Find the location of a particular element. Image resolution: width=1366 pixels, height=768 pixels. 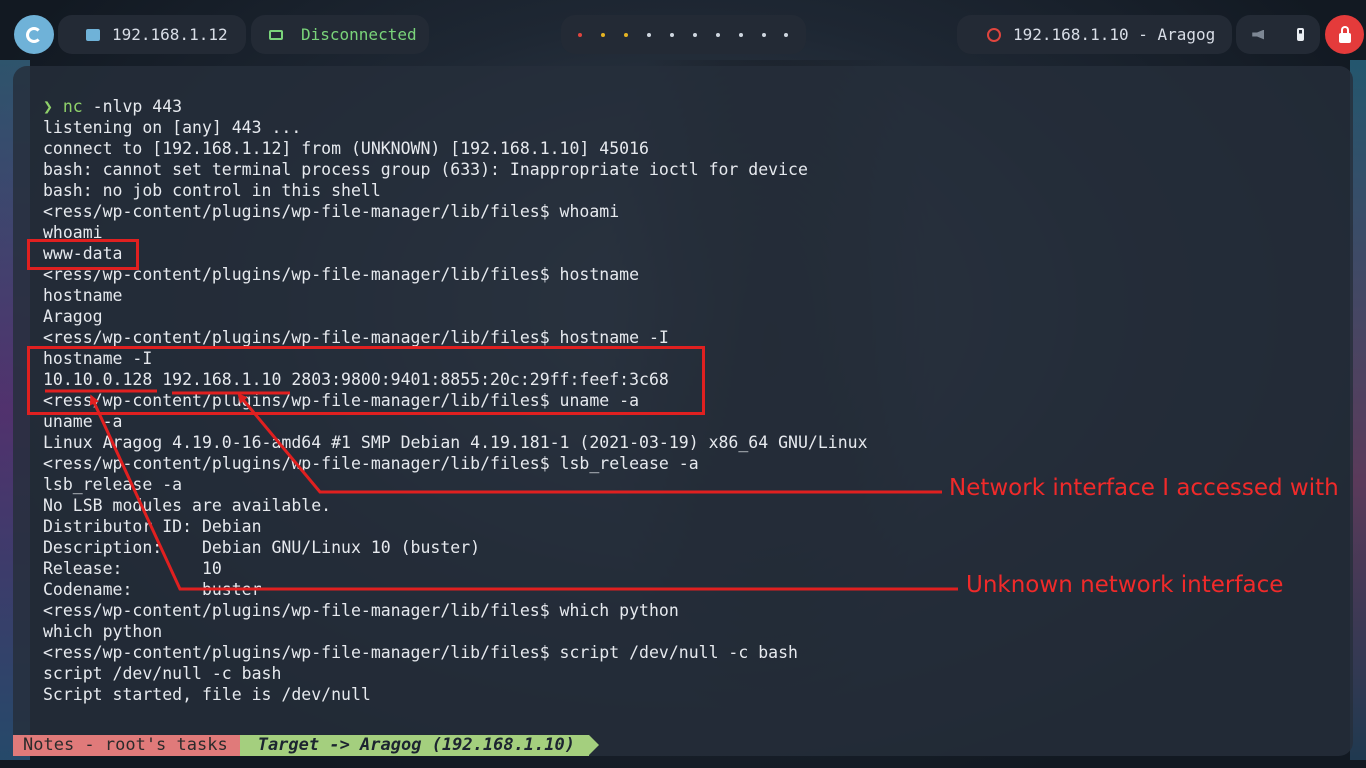

annotation-accessed-label: Network interface I accessed with is located at coordinates (1144, 488).